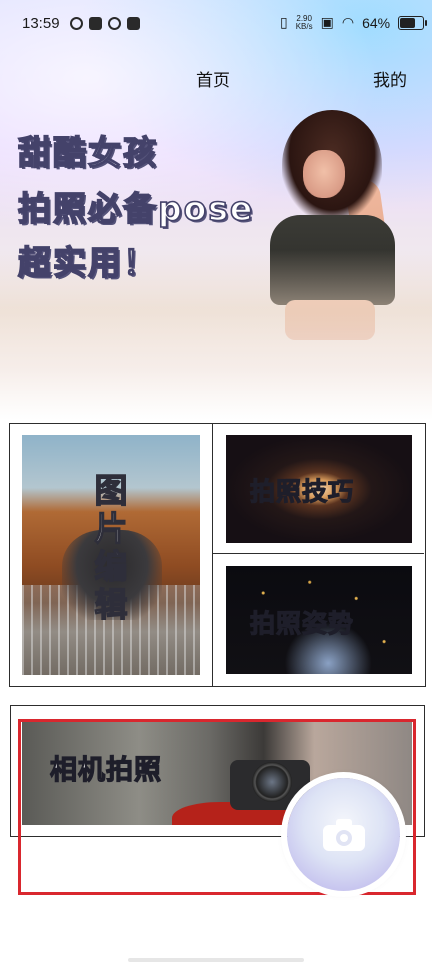 The width and height of the screenshot is (432, 964). What do you see at coordinates (302, 491) in the screenshot?
I see `photo-tips-label: 拍照技巧` at bounding box center [302, 491].